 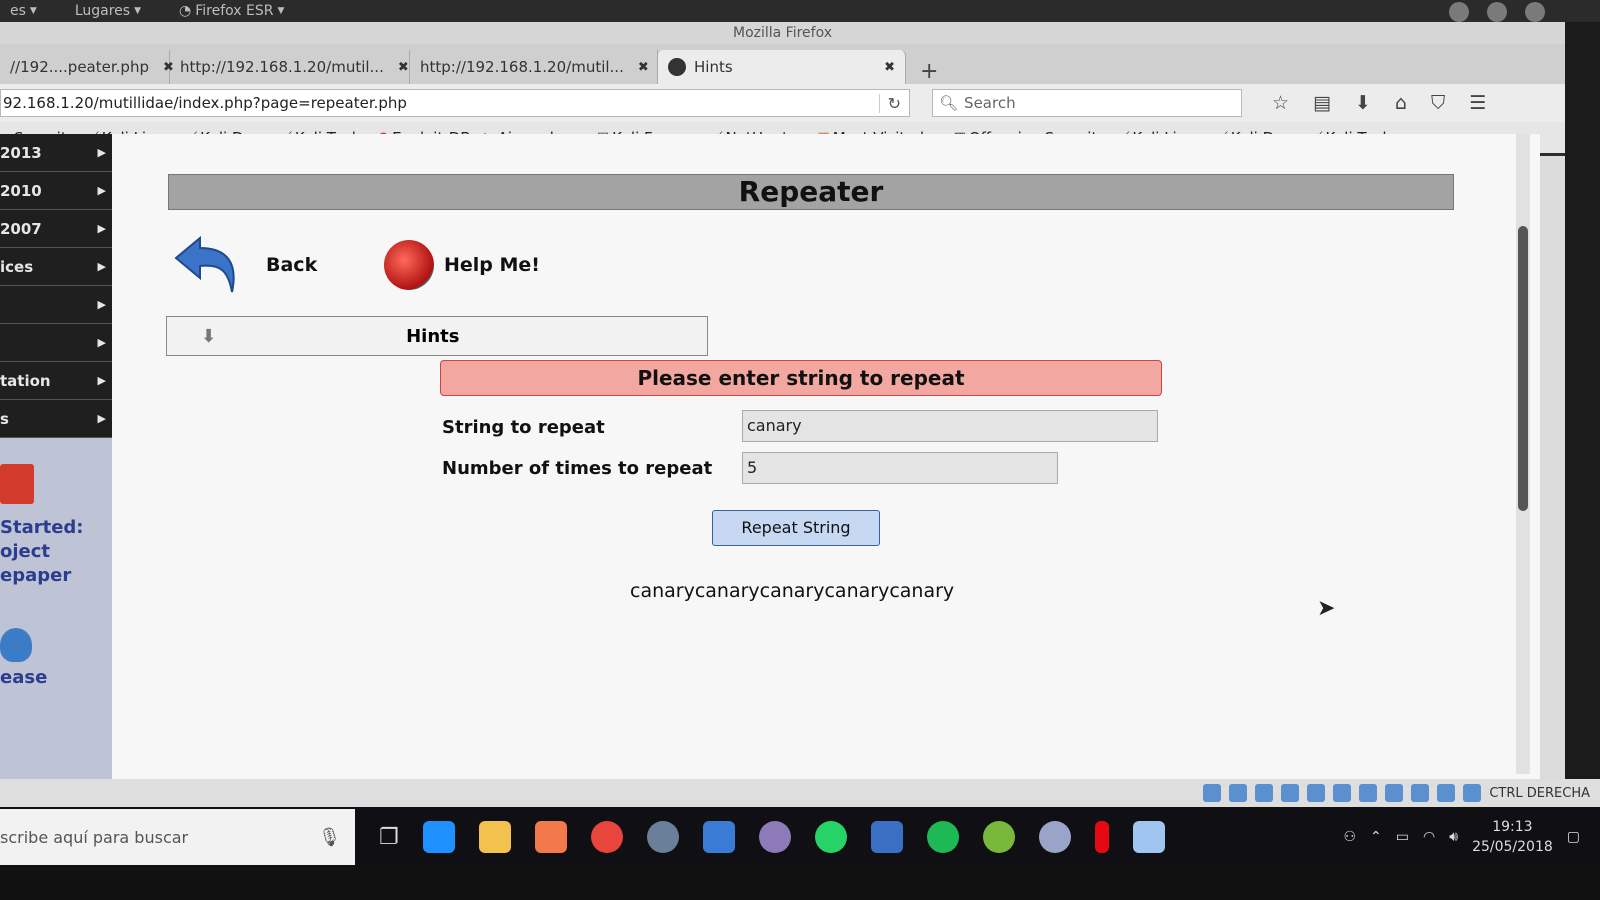 I want to click on taskbar-search-input: scribe aquí para buscar 🎙︎, so click(x=177, y=837).